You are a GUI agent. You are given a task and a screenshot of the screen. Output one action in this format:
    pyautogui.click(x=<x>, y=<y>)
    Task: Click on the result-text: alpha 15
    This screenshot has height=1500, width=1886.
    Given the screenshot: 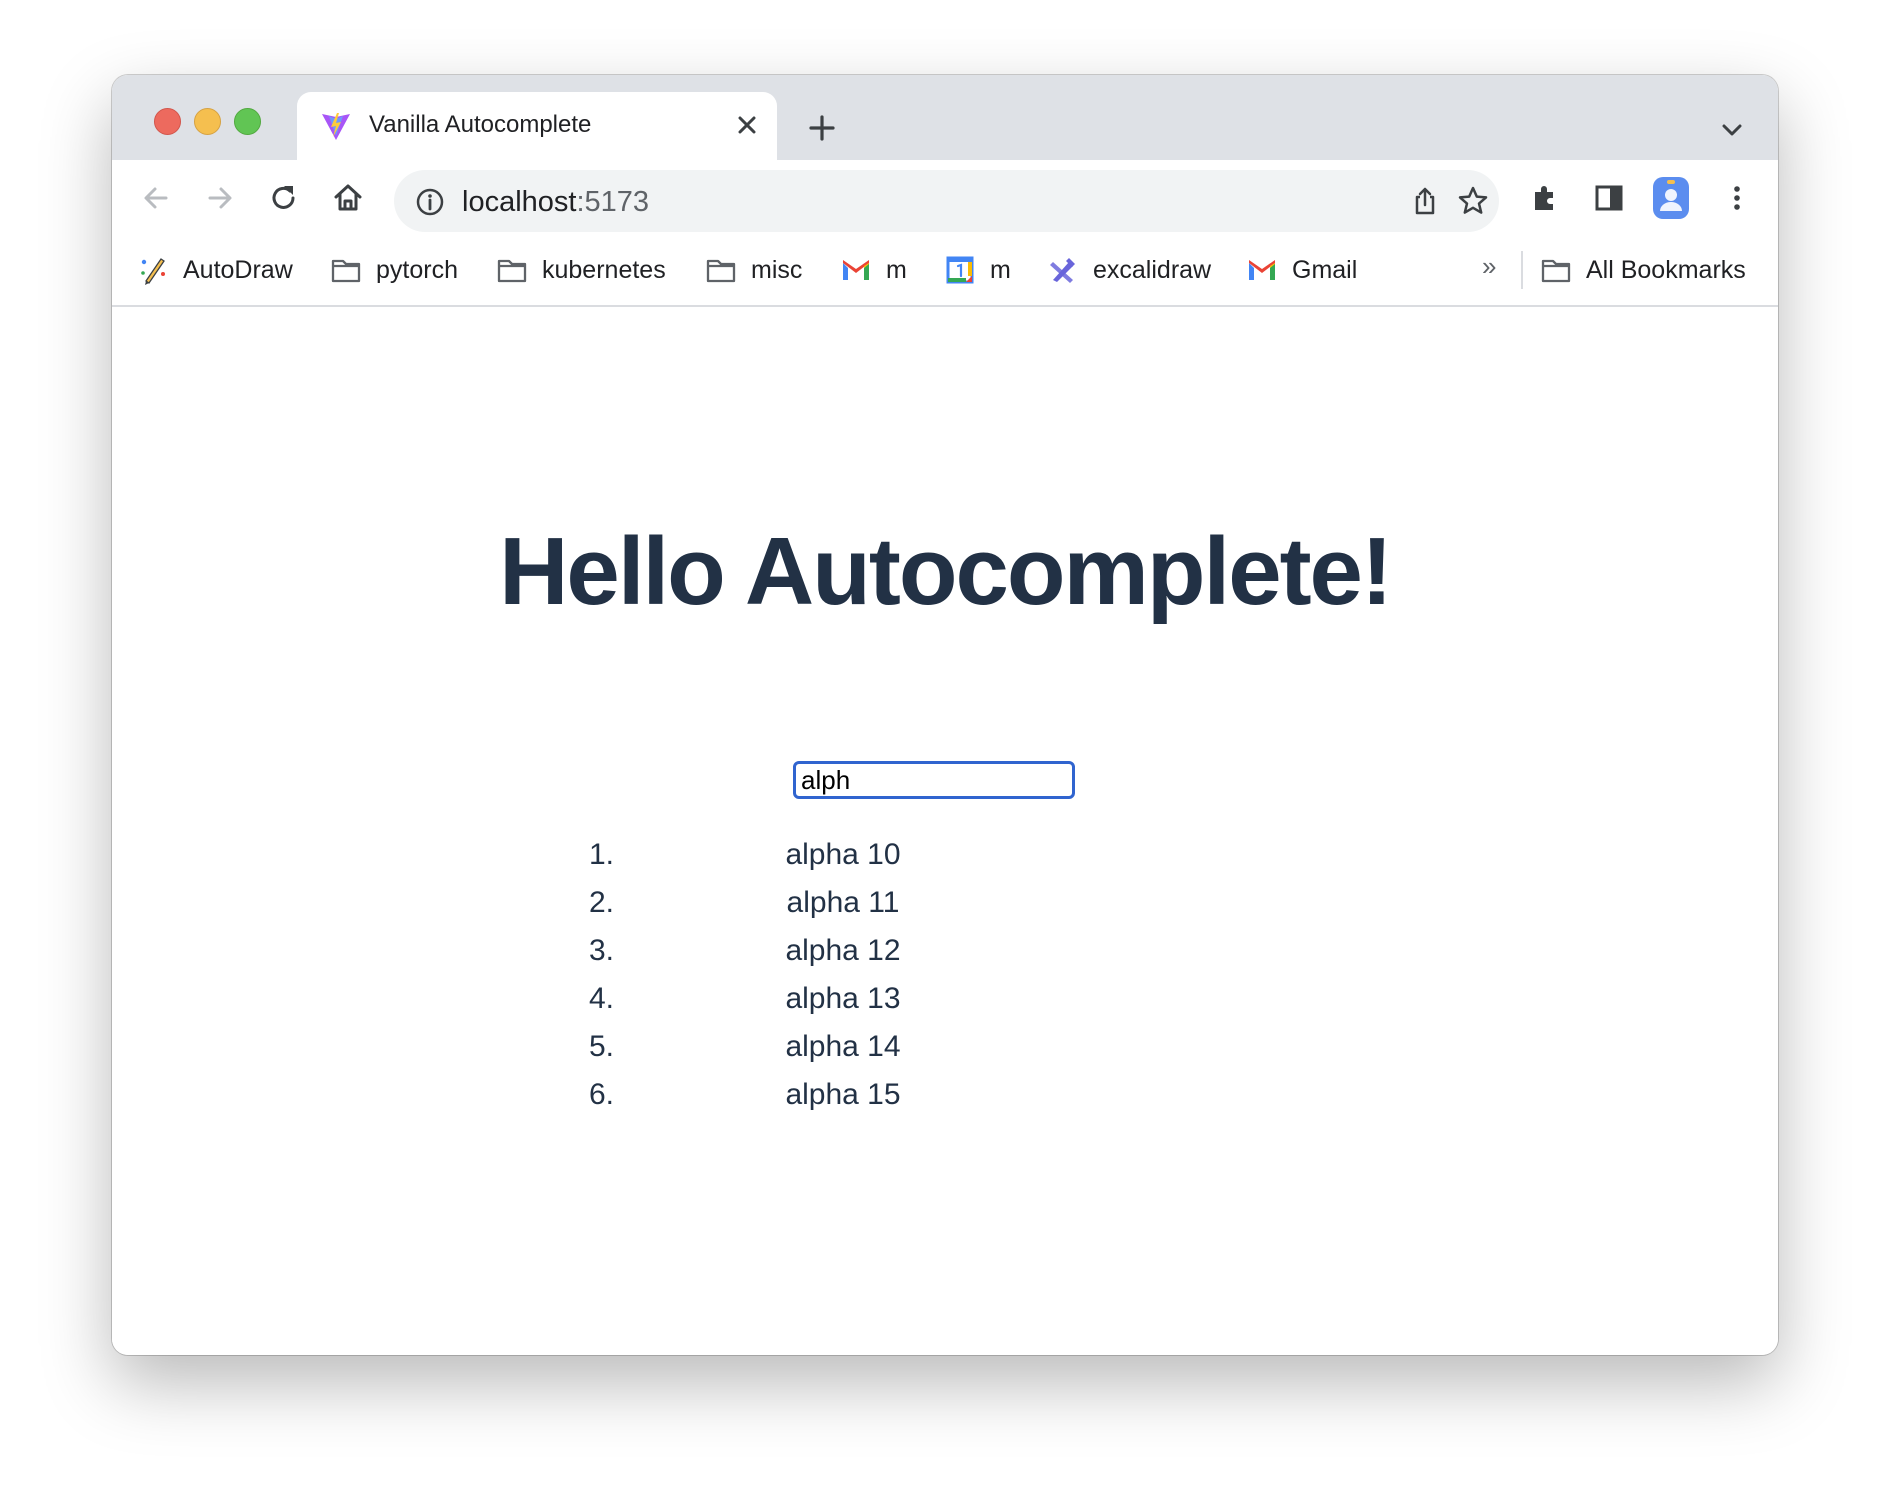 What is the action you would take?
    pyautogui.click(x=843, y=1094)
    